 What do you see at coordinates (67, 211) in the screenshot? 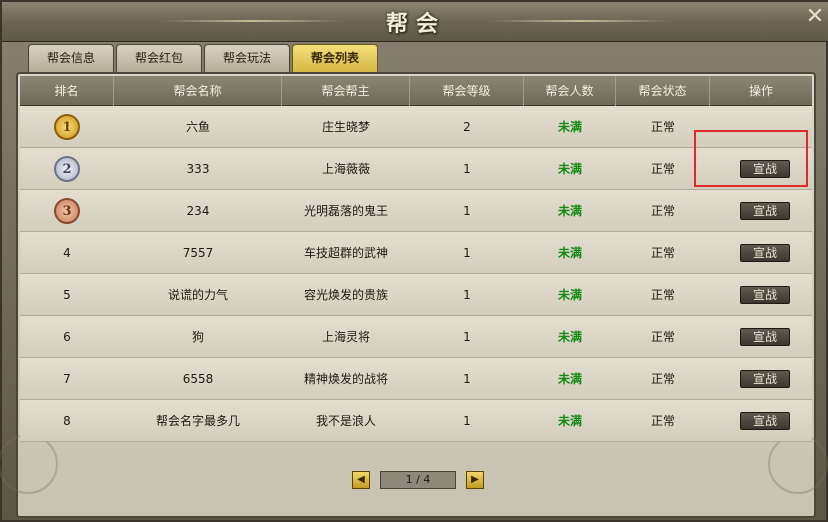
I see `rank-medal-icon: 3` at bounding box center [67, 211].